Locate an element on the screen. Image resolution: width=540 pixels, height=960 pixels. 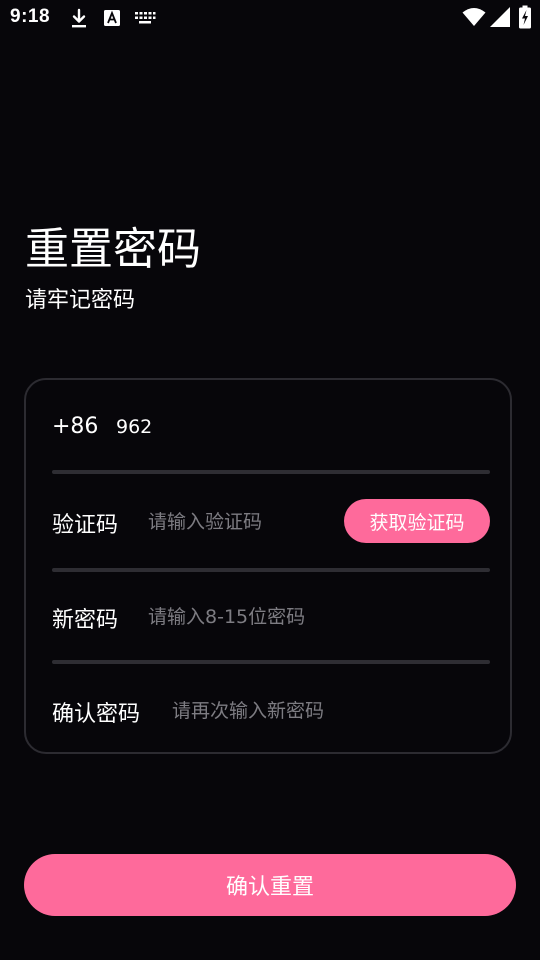
verification-row: 验证码 获取验证码 is located at coordinates (271, 521).